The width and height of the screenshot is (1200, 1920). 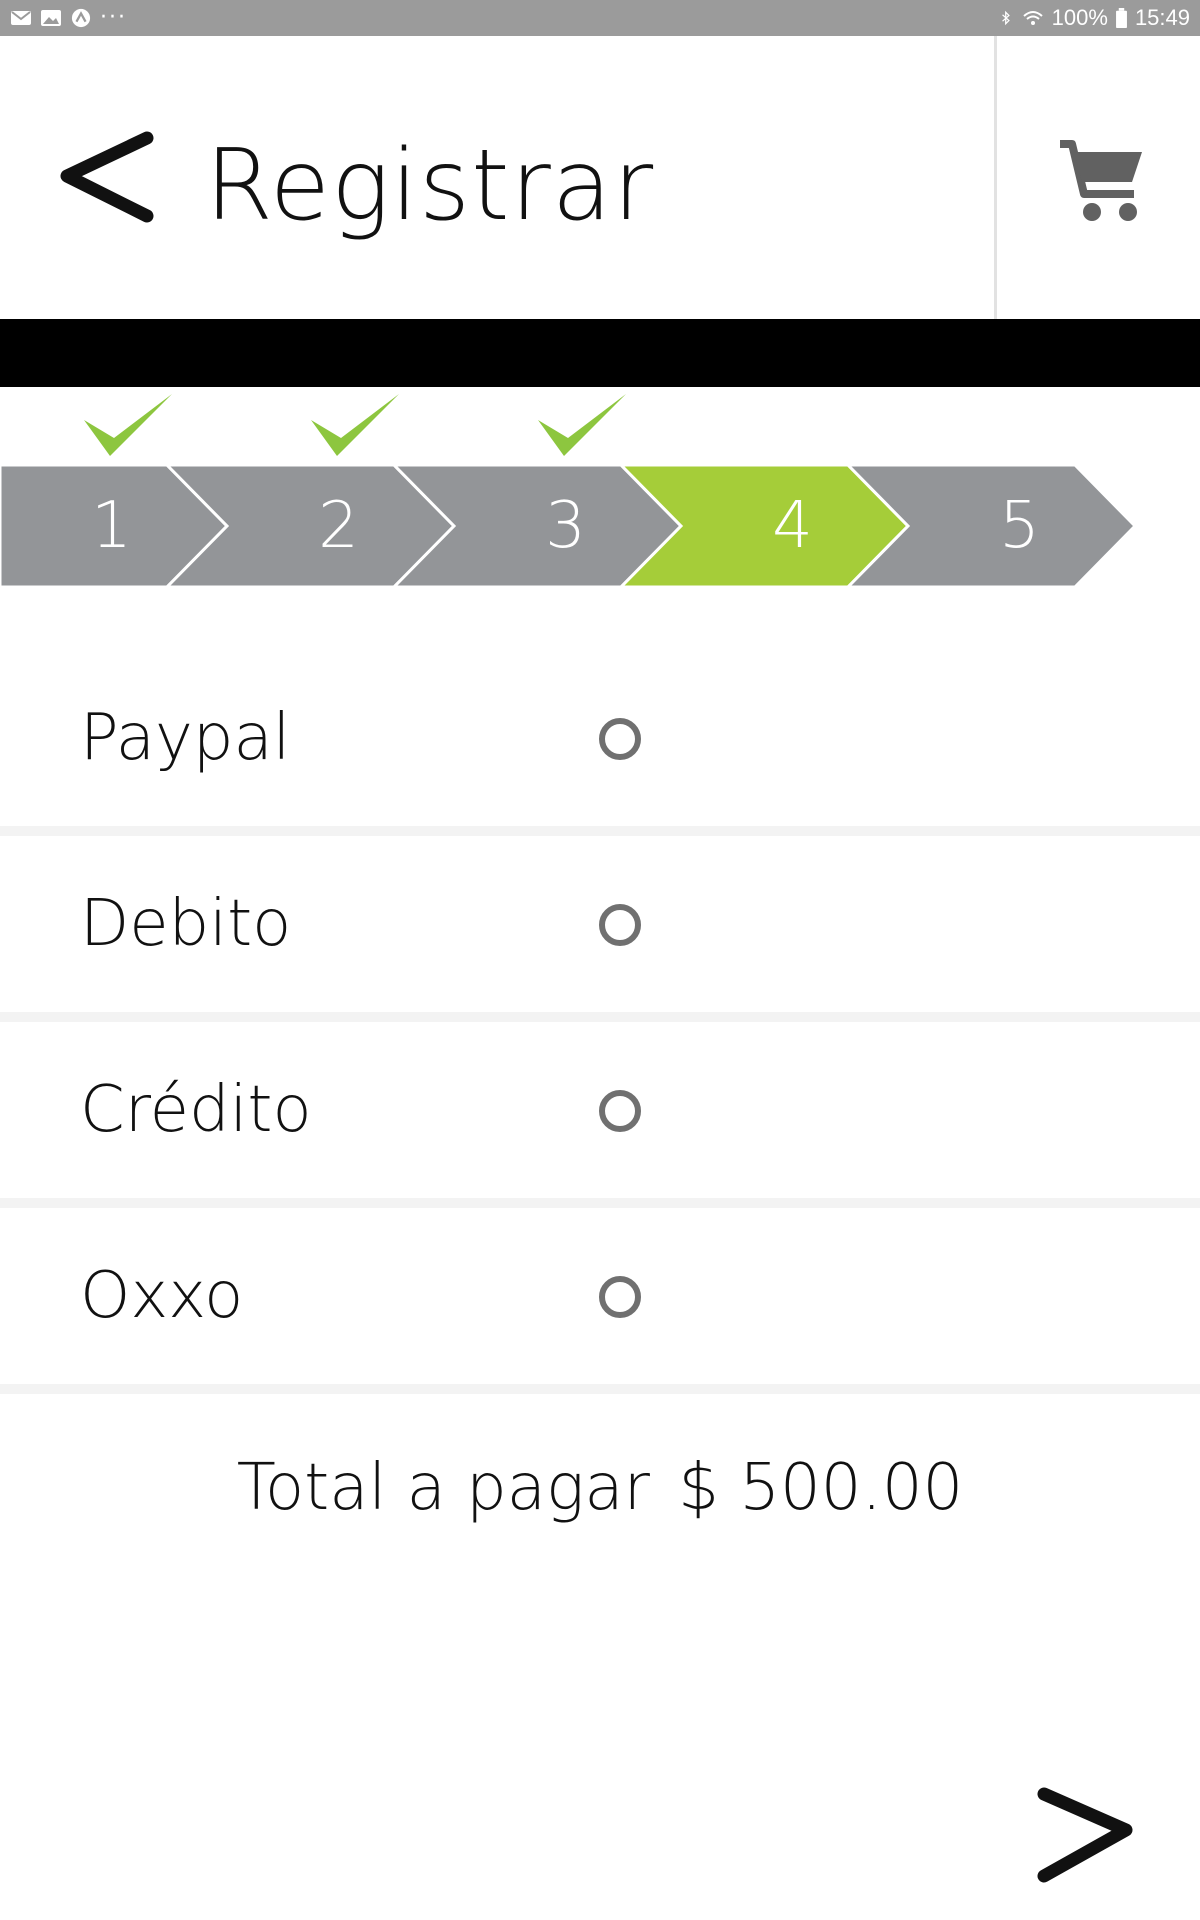 I want to click on step-2-label: 2, so click(x=338, y=526).